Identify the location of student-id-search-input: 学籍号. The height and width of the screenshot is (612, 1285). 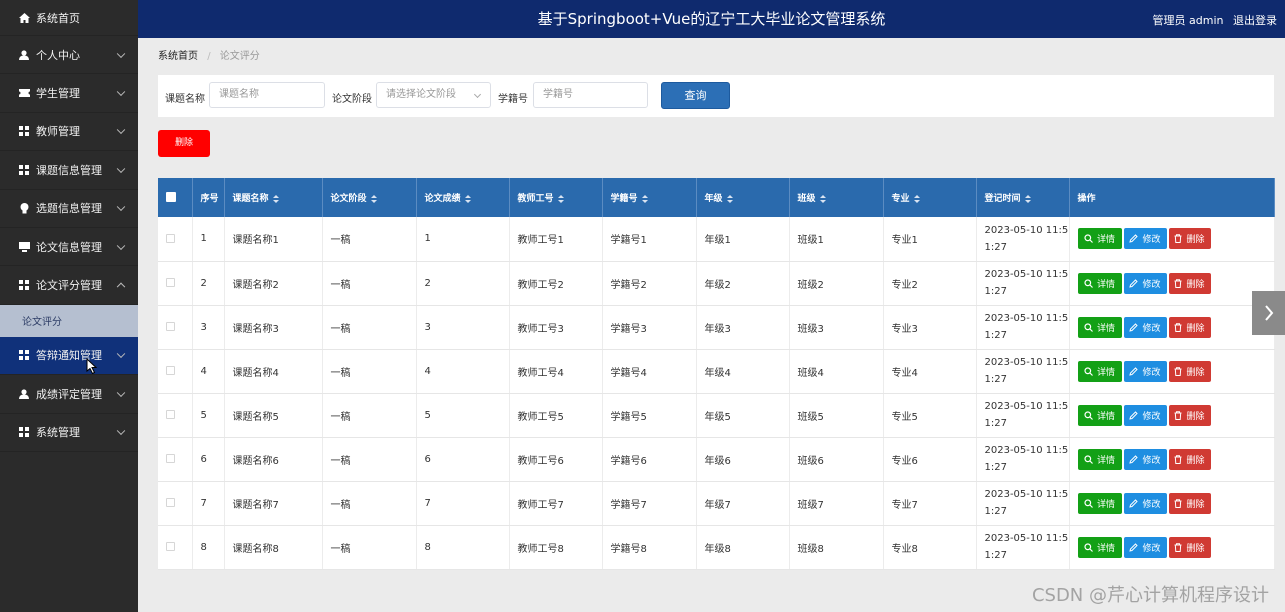
(590, 95).